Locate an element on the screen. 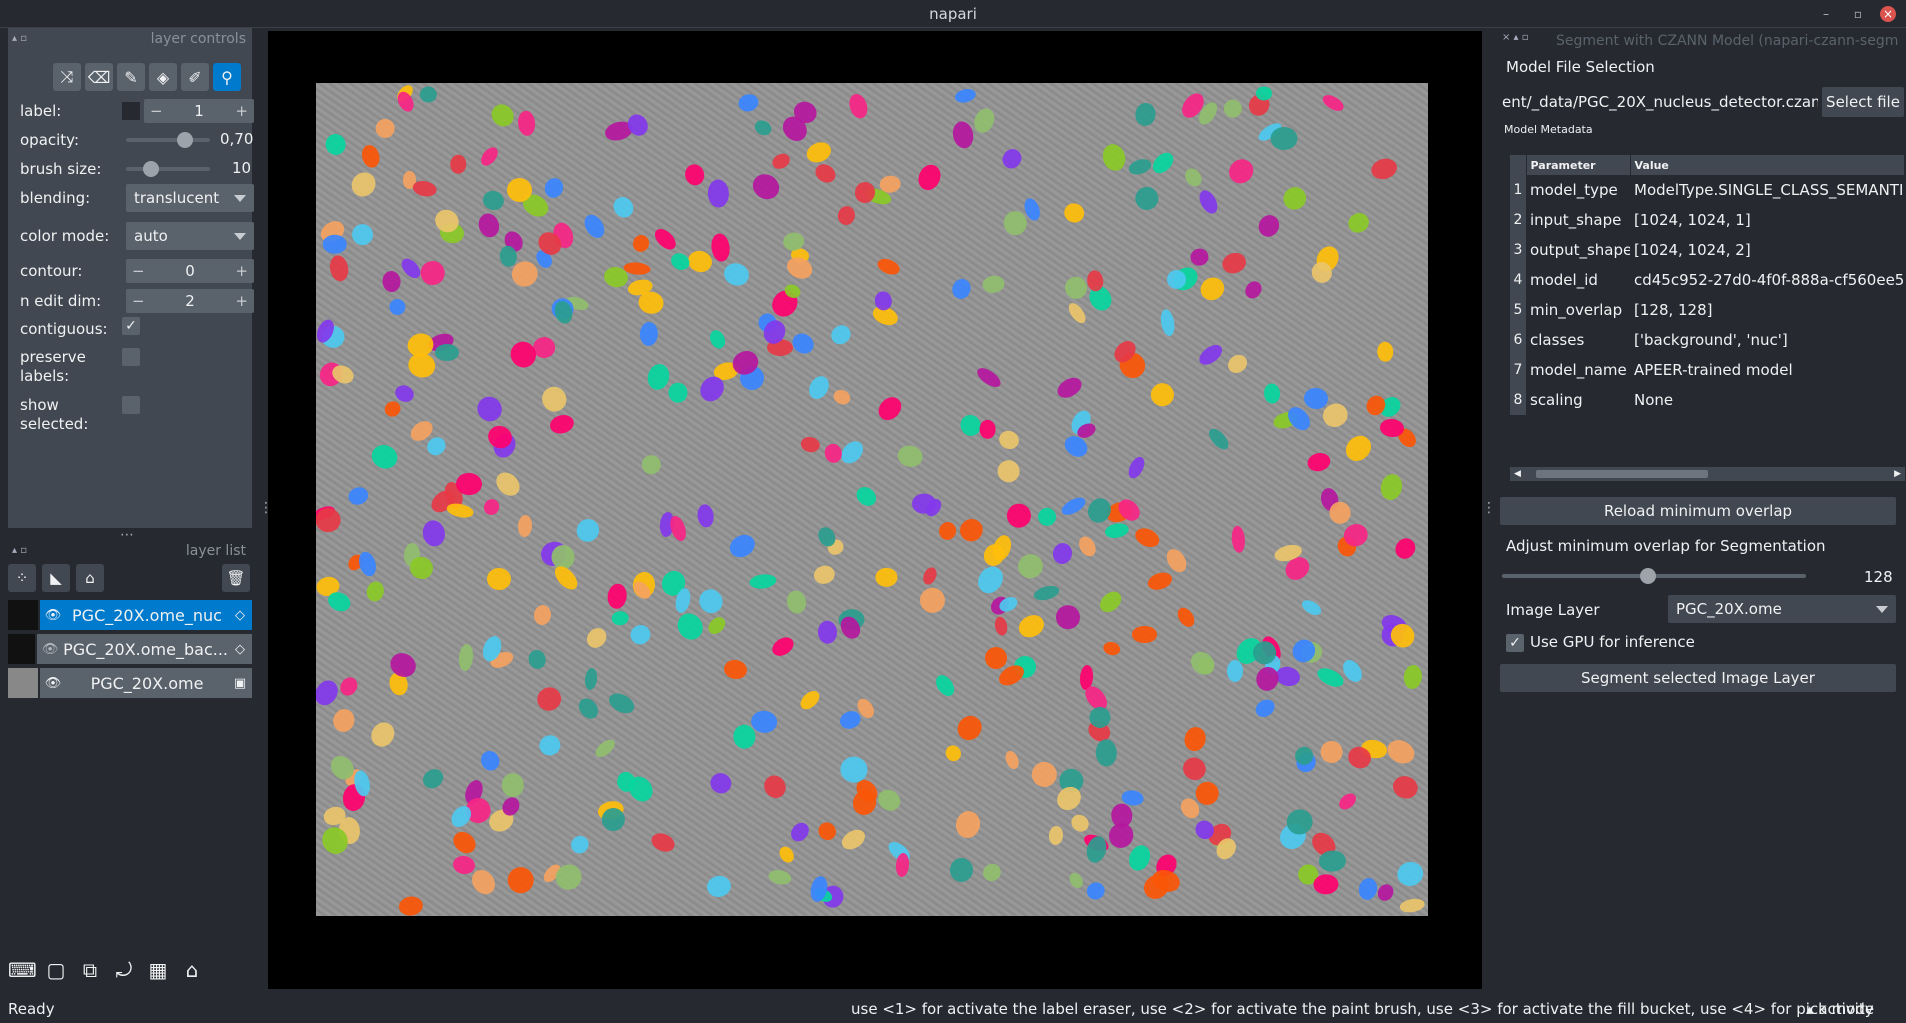 The width and height of the screenshot is (1906, 1023). overlap-slider-handle is located at coordinates (1647, 576).